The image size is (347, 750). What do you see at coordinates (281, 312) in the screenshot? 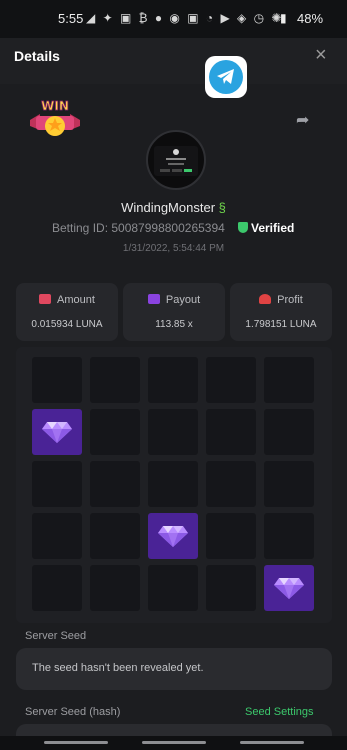
I see `stat-profit: Profit 1.798151 LUNA` at bounding box center [281, 312].